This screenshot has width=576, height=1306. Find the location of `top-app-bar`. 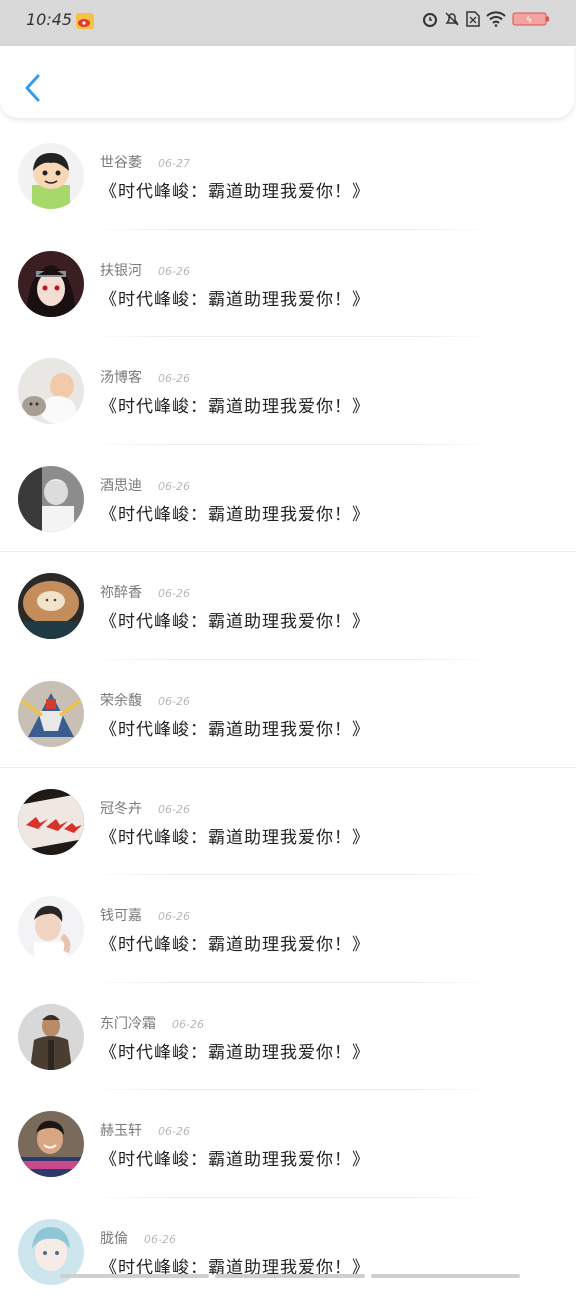

top-app-bar is located at coordinates (287, 82).